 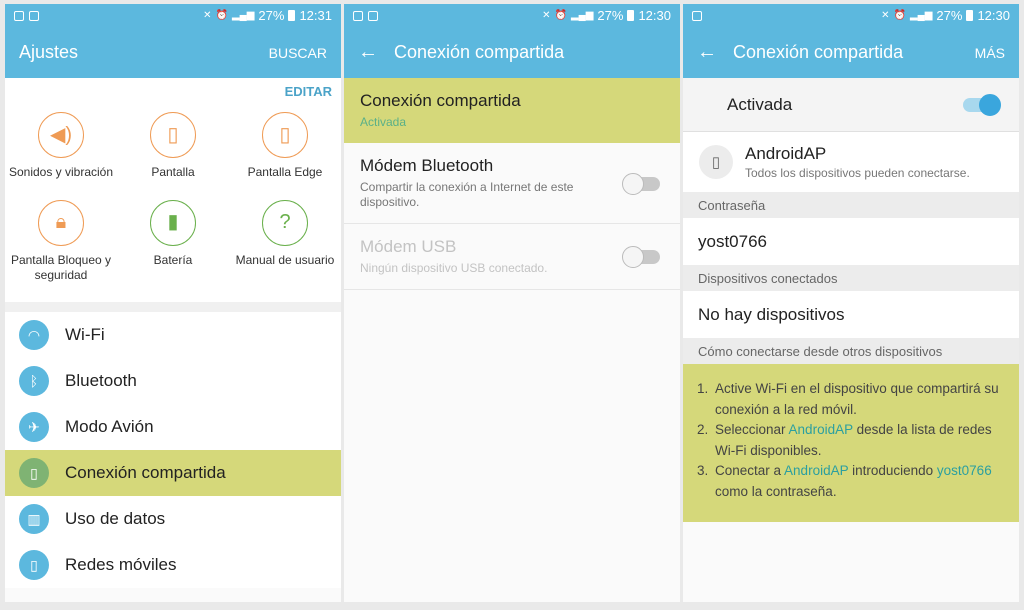 I want to click on lock-icon: 🔒︎, so click(x=61, y=222).